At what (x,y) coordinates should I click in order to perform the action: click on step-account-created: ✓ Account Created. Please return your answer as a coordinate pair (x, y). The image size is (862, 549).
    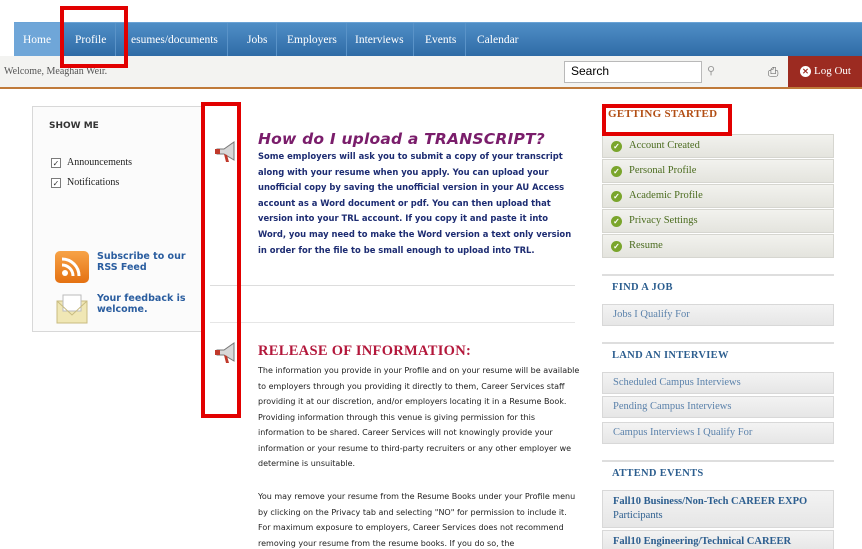
    Looking at the image, I should click on (718, 146).